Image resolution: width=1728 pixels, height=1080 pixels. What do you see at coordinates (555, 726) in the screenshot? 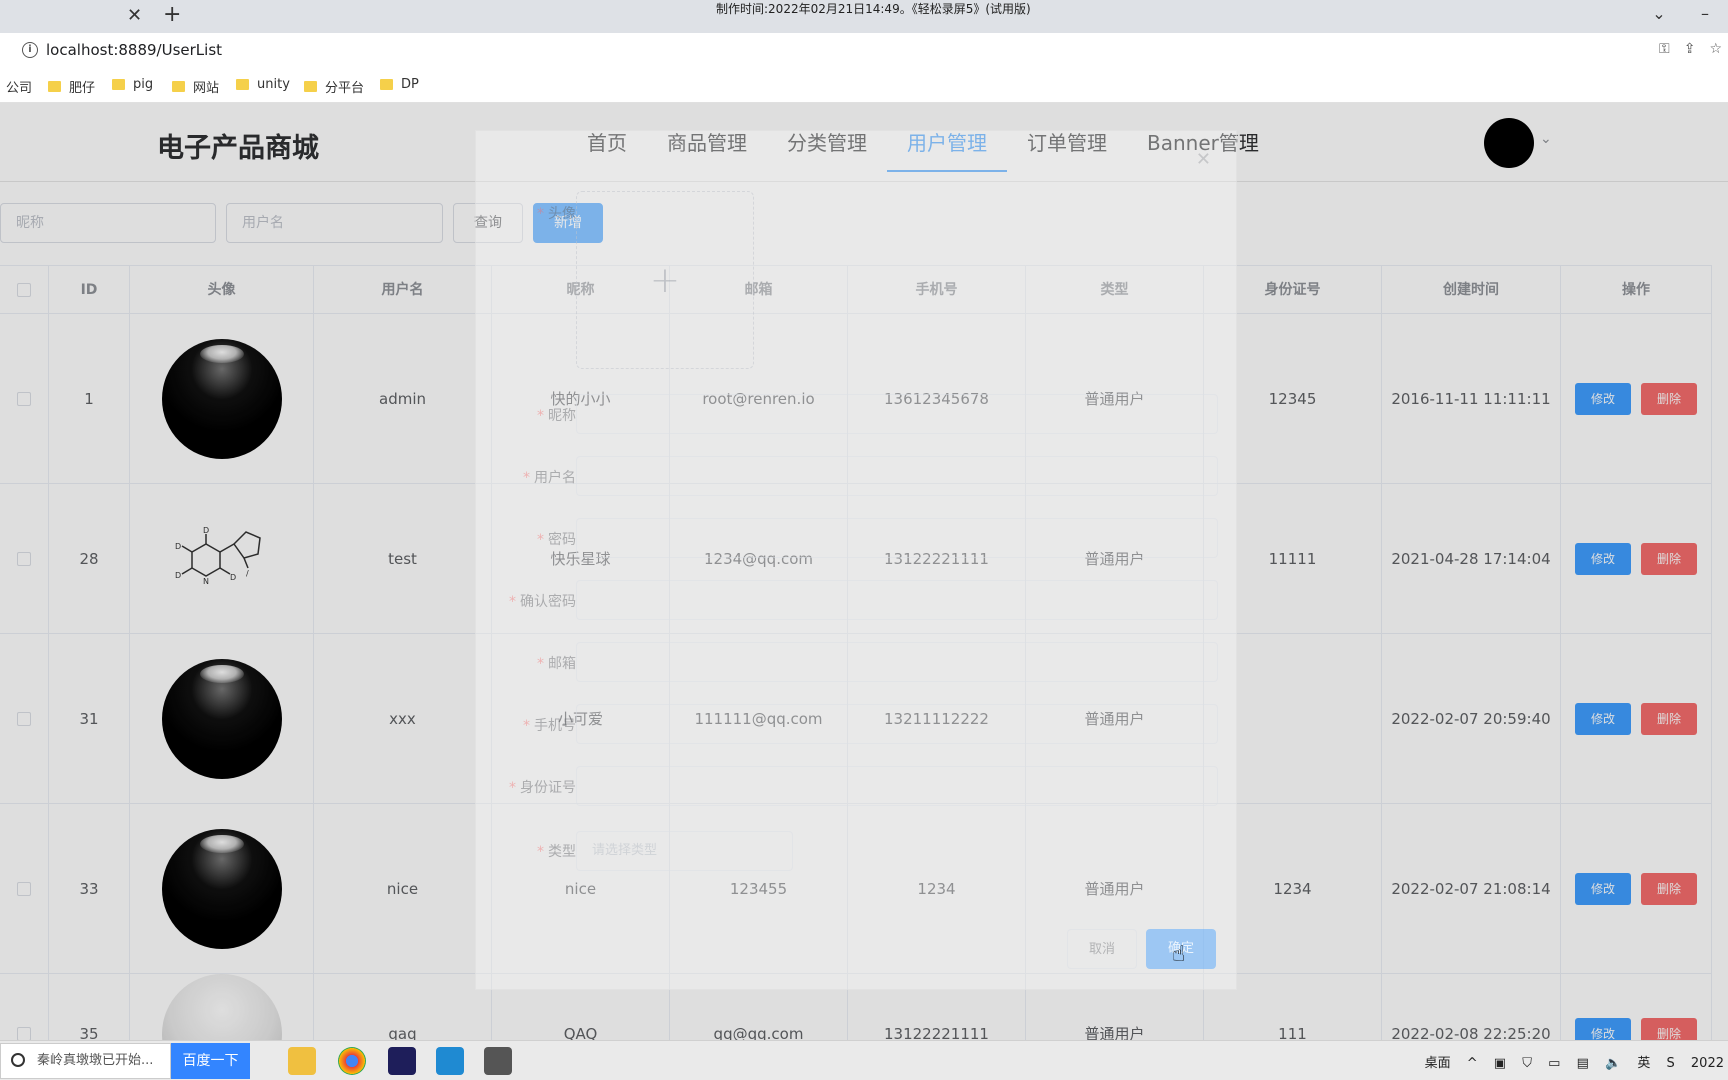
I see `phone-label-text: 手机号` at bounding box center [555, 726].